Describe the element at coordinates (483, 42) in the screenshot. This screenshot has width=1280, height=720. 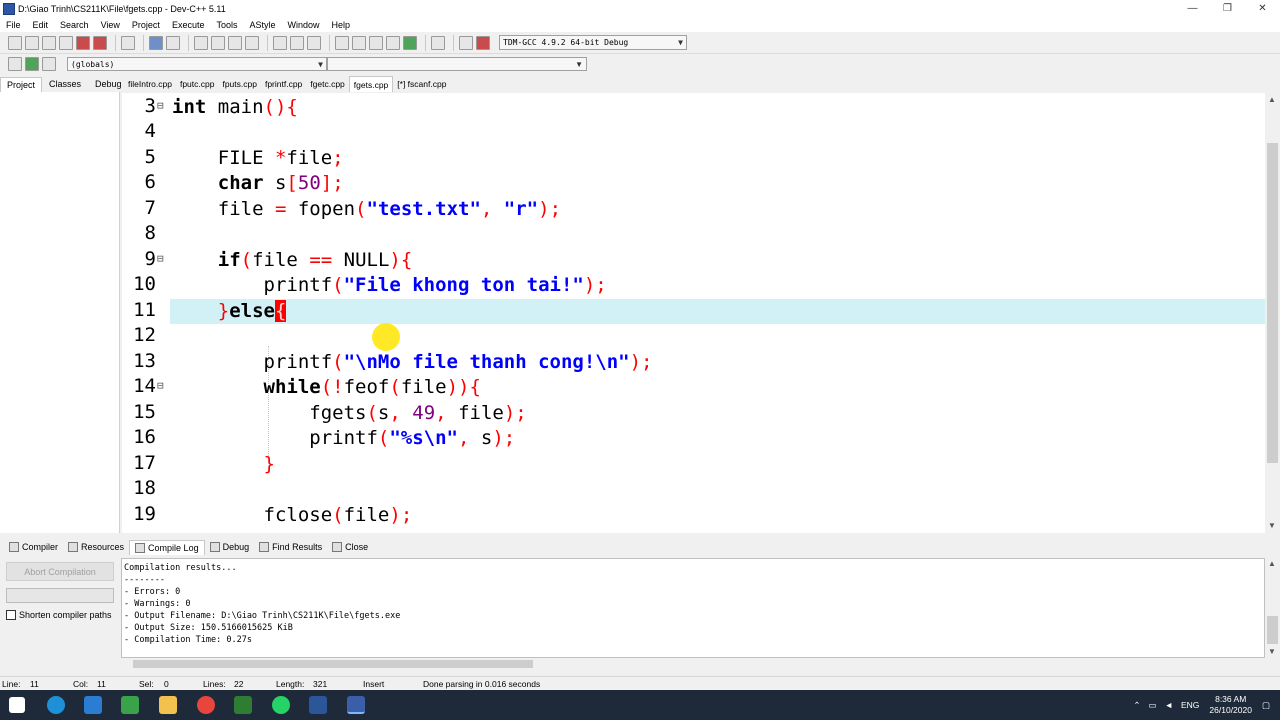
I see `debug-icon` at that location.